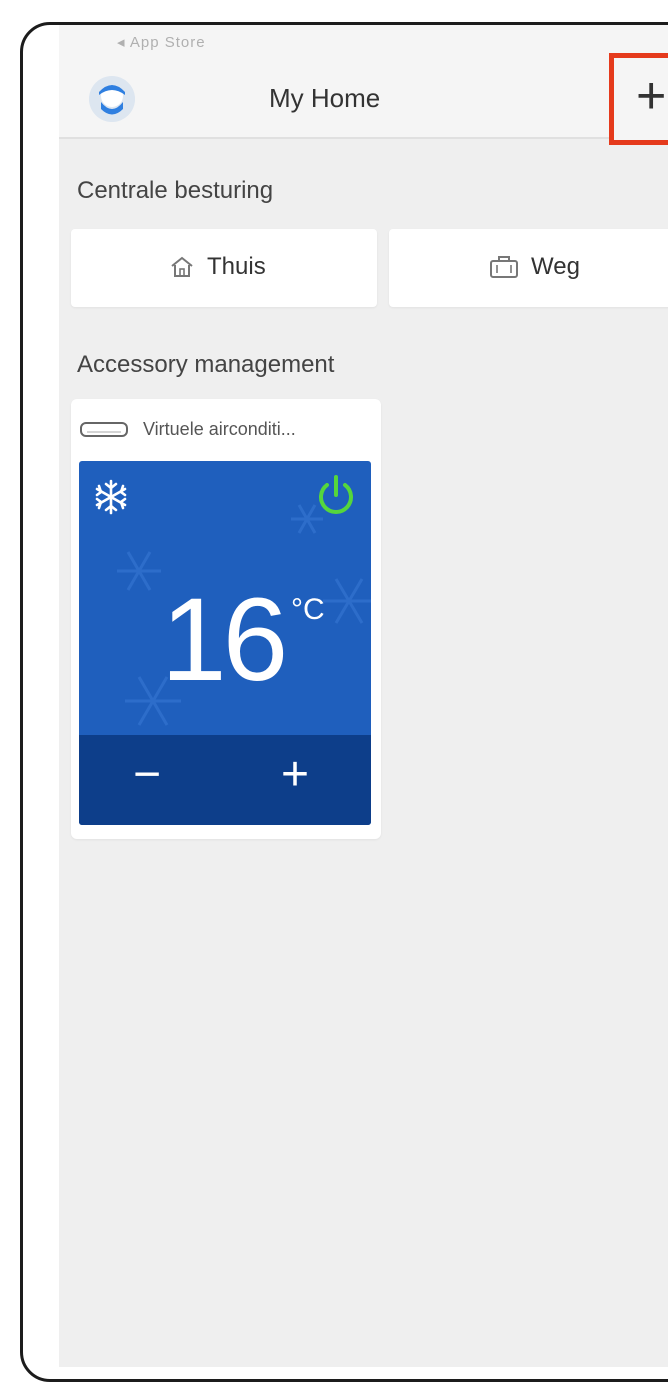  Describe the element at coordinates (182, 266) in the screenshot. I see `home-icon` at that location.